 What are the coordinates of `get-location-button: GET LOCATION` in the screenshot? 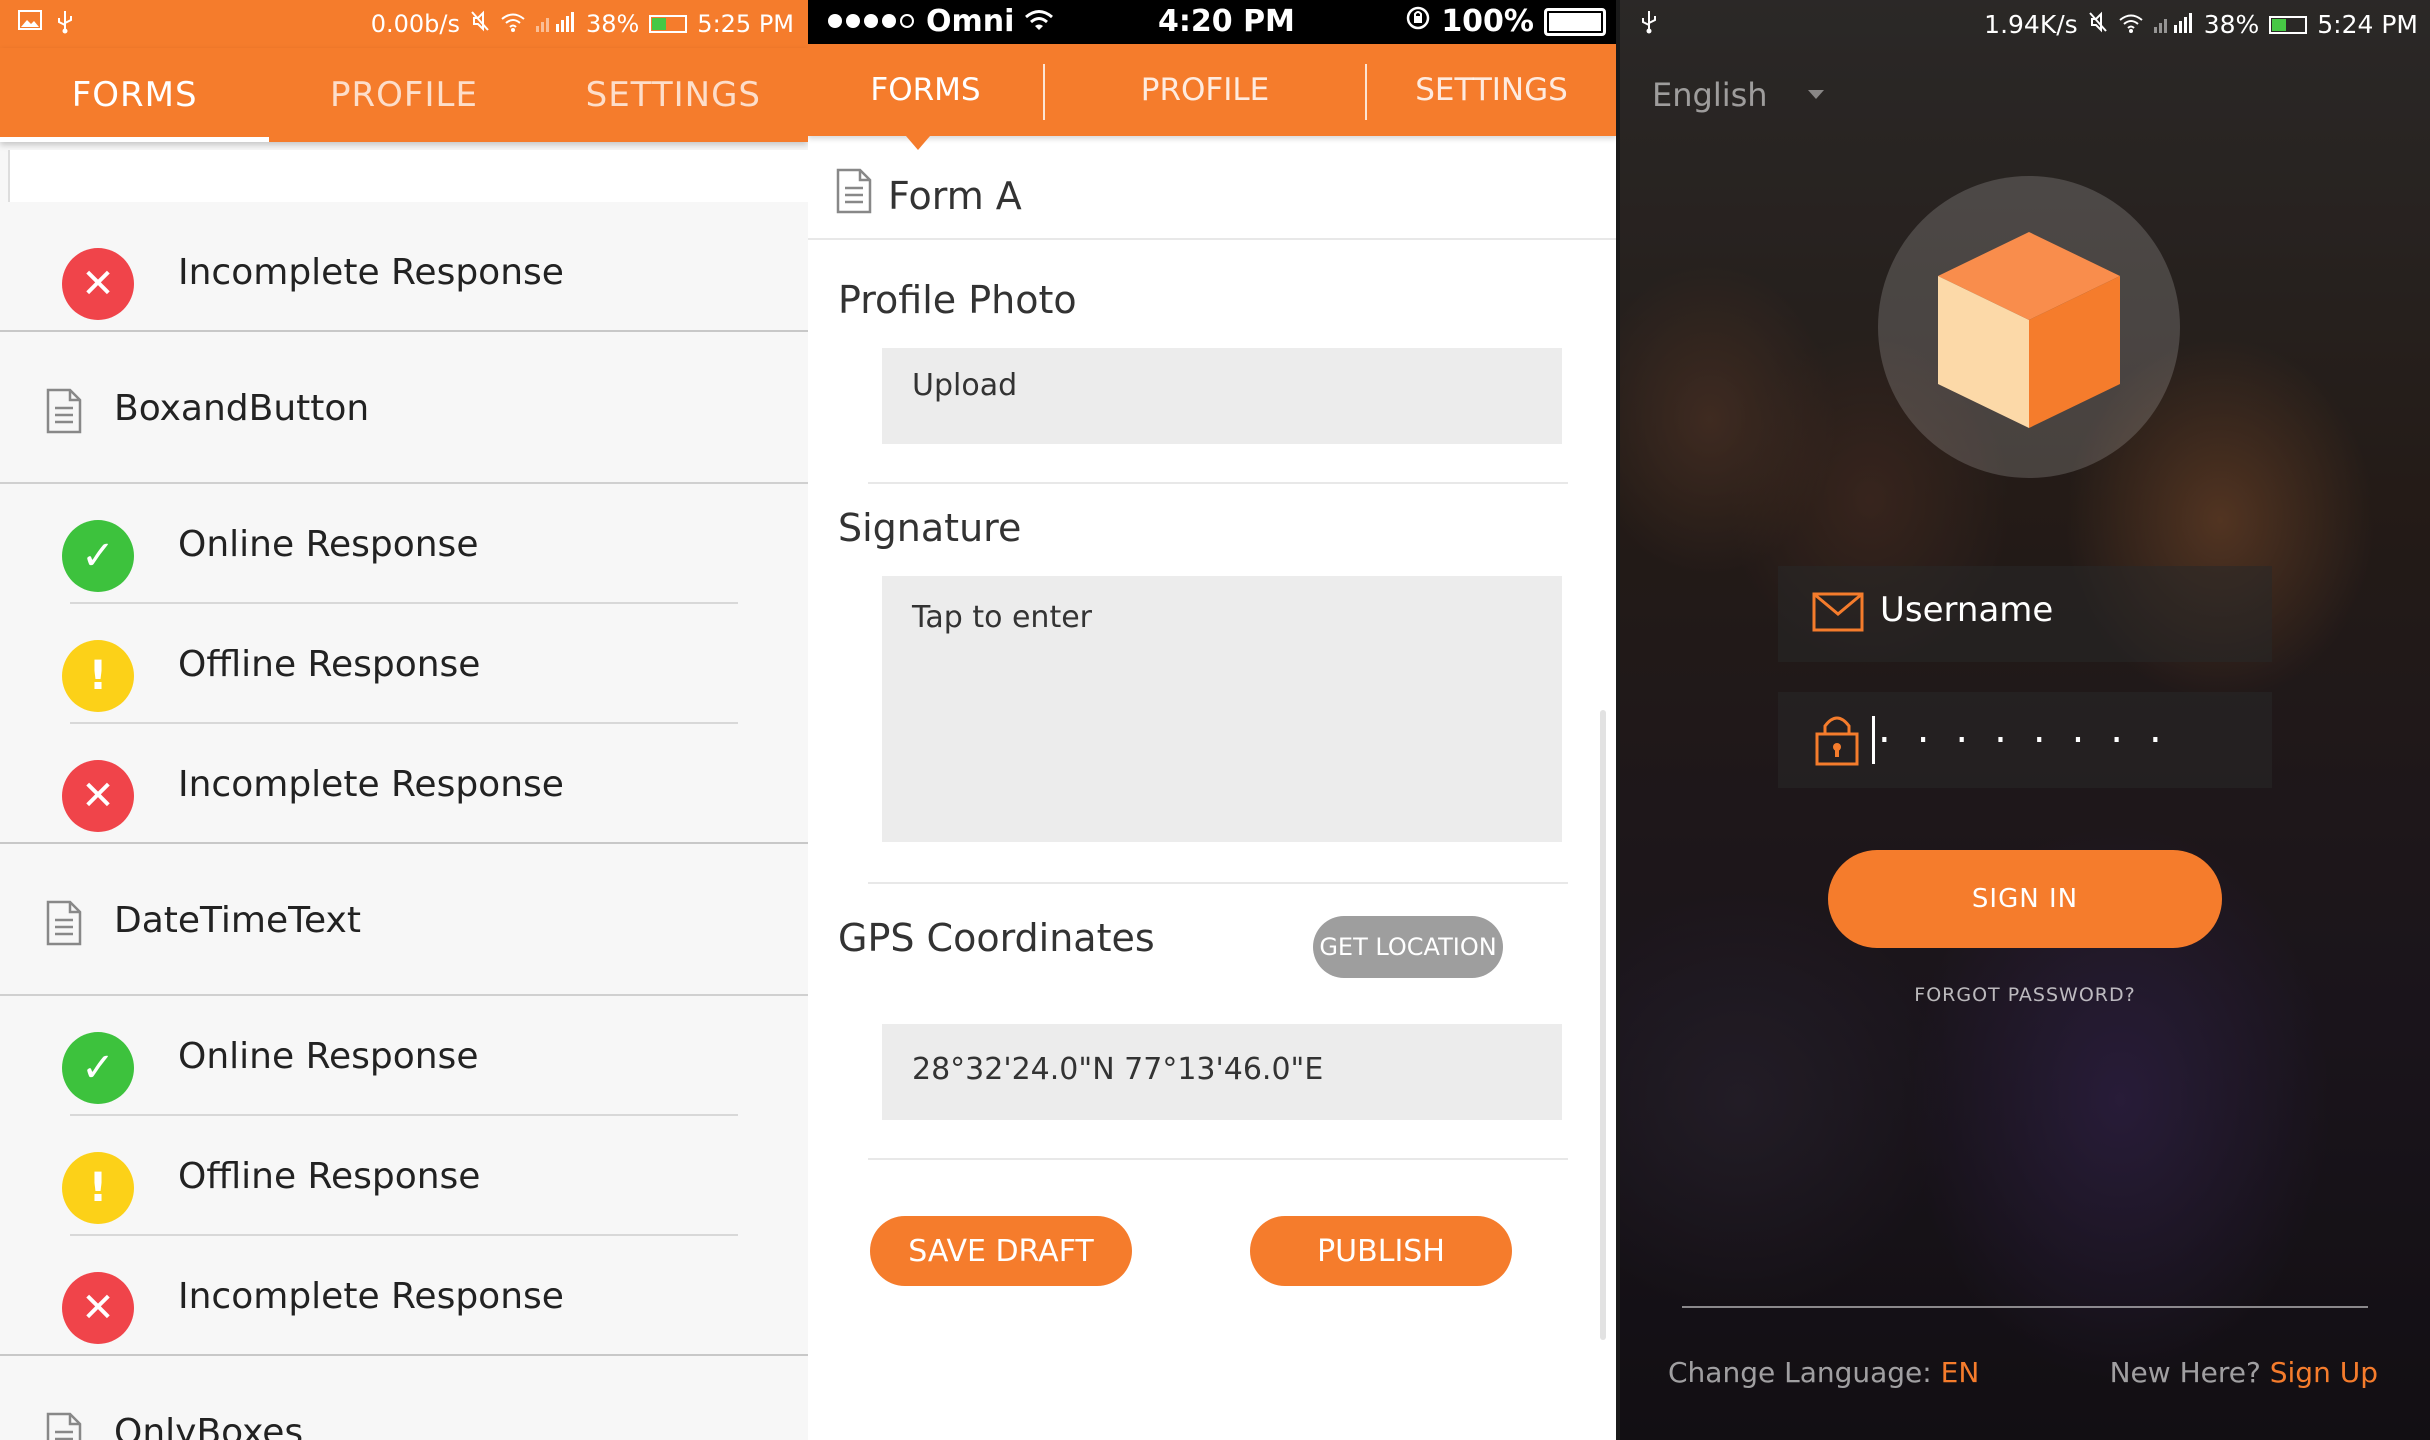 It's located at (1408, 947).